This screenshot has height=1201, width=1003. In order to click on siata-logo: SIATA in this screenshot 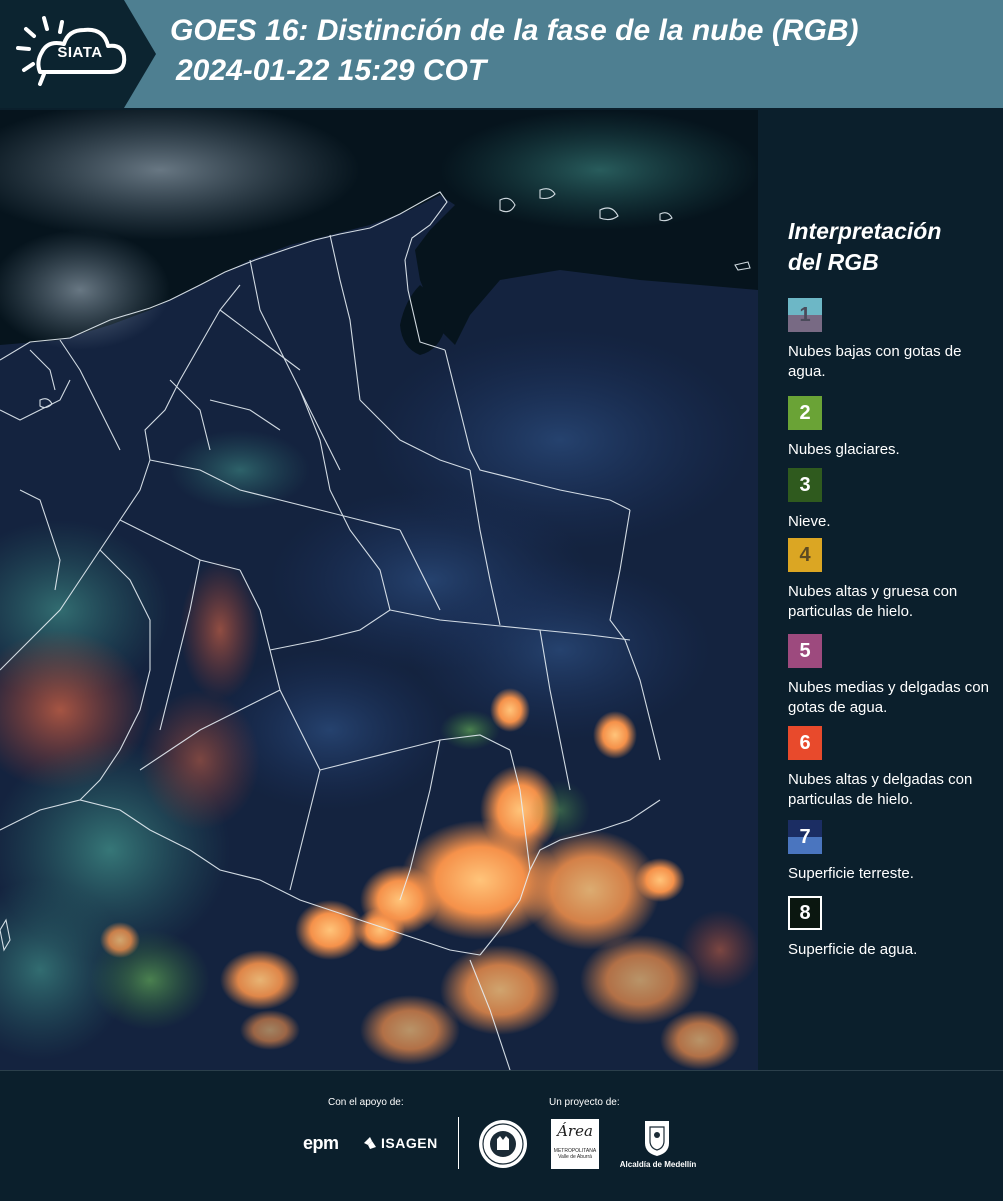, I will do `click(80, 54)`.